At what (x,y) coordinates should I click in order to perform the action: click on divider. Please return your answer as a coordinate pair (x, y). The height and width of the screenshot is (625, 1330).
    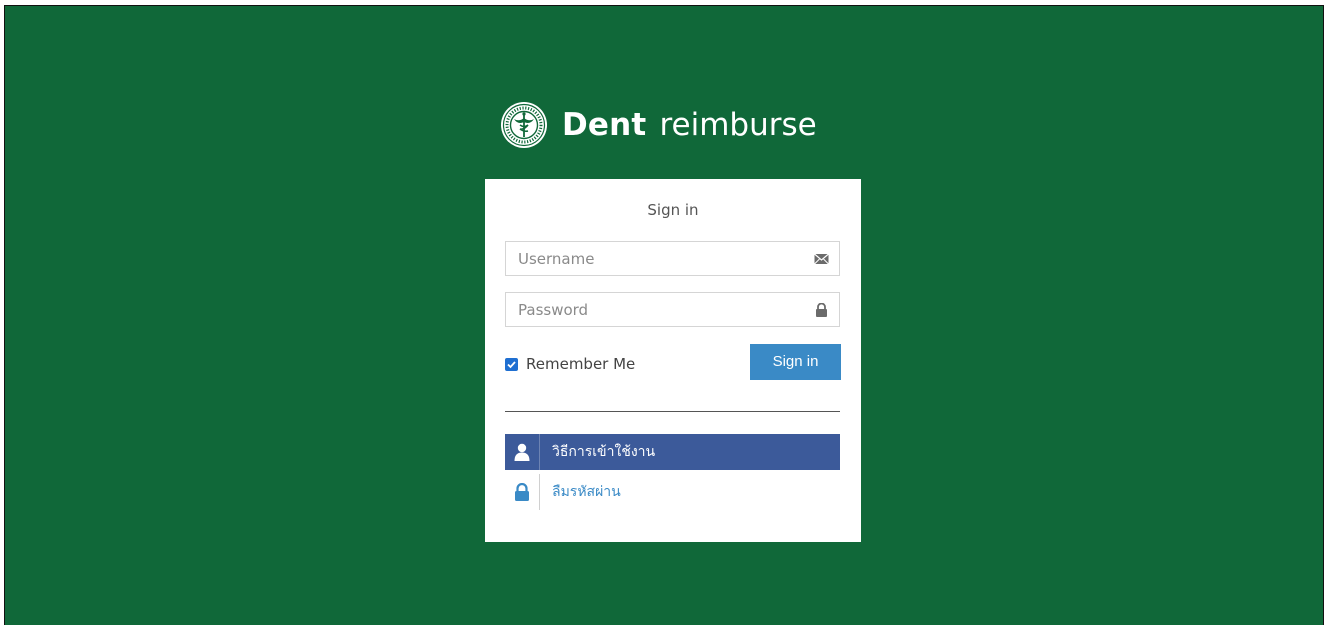
    Looking at the image, I should click on (672, 411).